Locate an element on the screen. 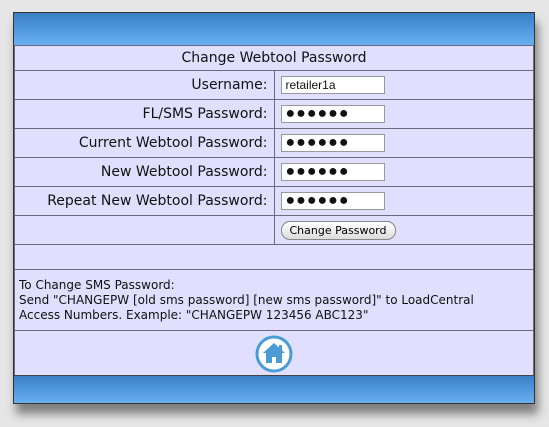  repeat-new-webtool-password-input: ●●●●●● is located at coordinates (332, 201).